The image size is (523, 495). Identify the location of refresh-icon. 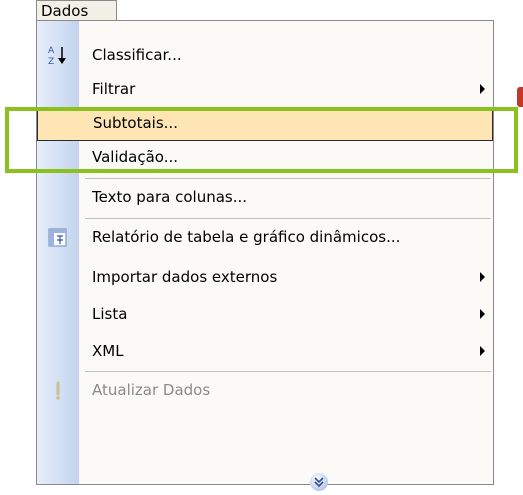
(58, 390).